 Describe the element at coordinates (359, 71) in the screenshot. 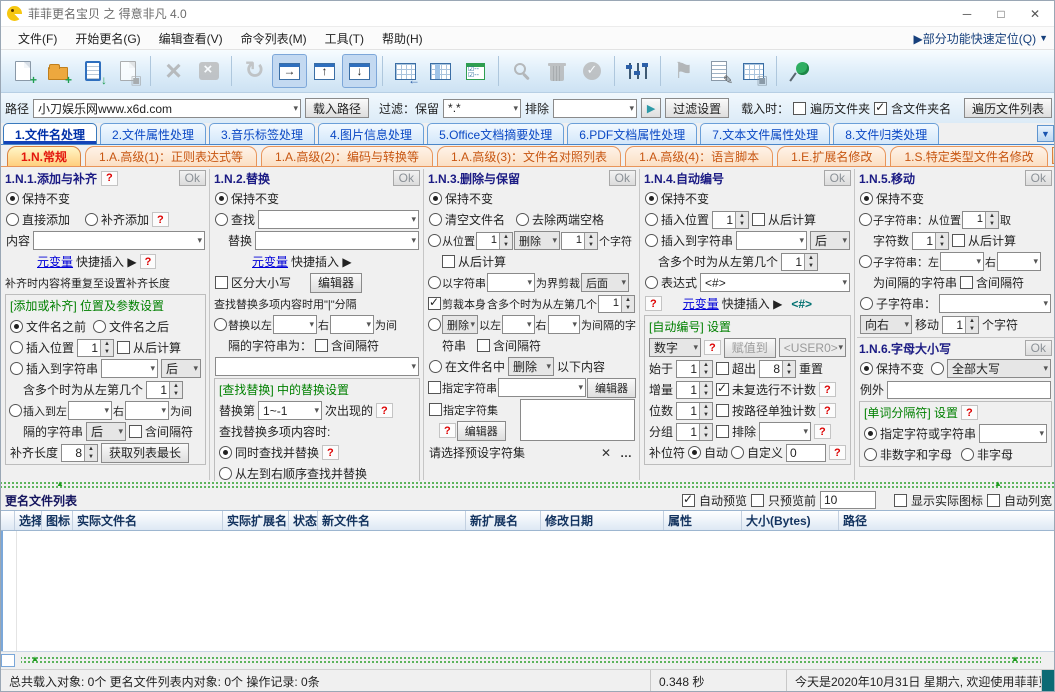

I see `panel-down-button: ↓` at that location.